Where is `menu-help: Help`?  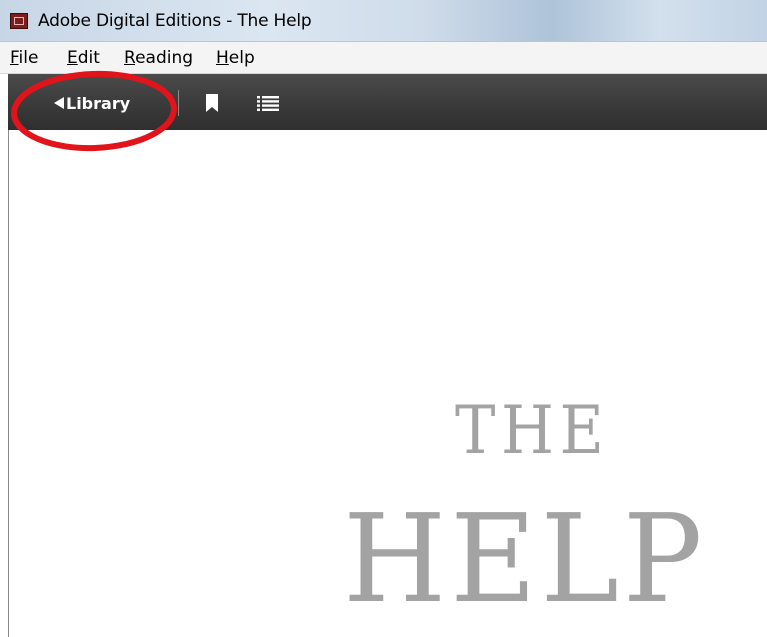
menu-help: Help is located at coordinates (235, 58).